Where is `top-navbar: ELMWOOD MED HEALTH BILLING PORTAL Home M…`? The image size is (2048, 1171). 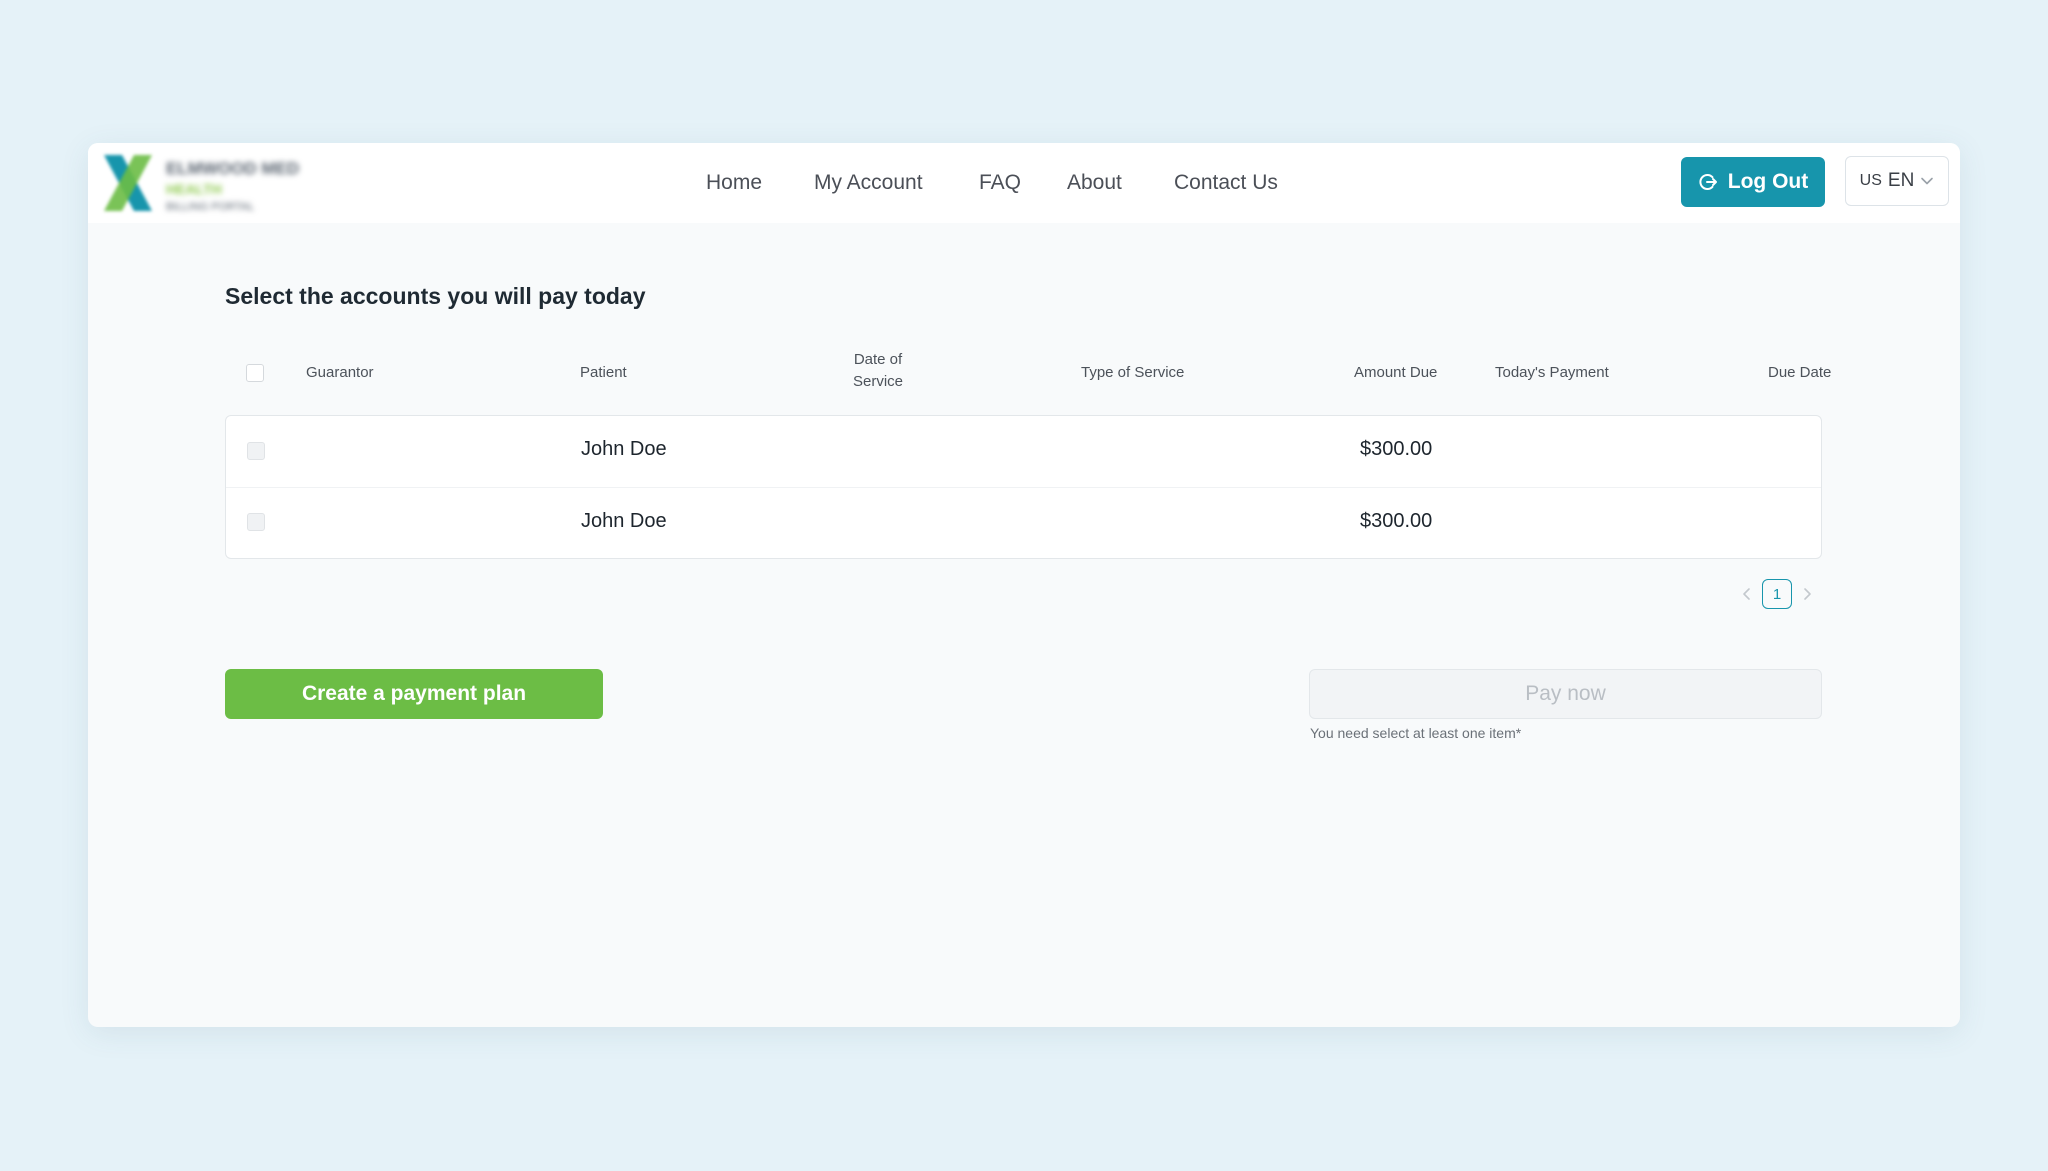
top-navbar: ELMWOOD MED HEALTH BILLING PORTAL Home M… is located at coordinates (1024, 183).